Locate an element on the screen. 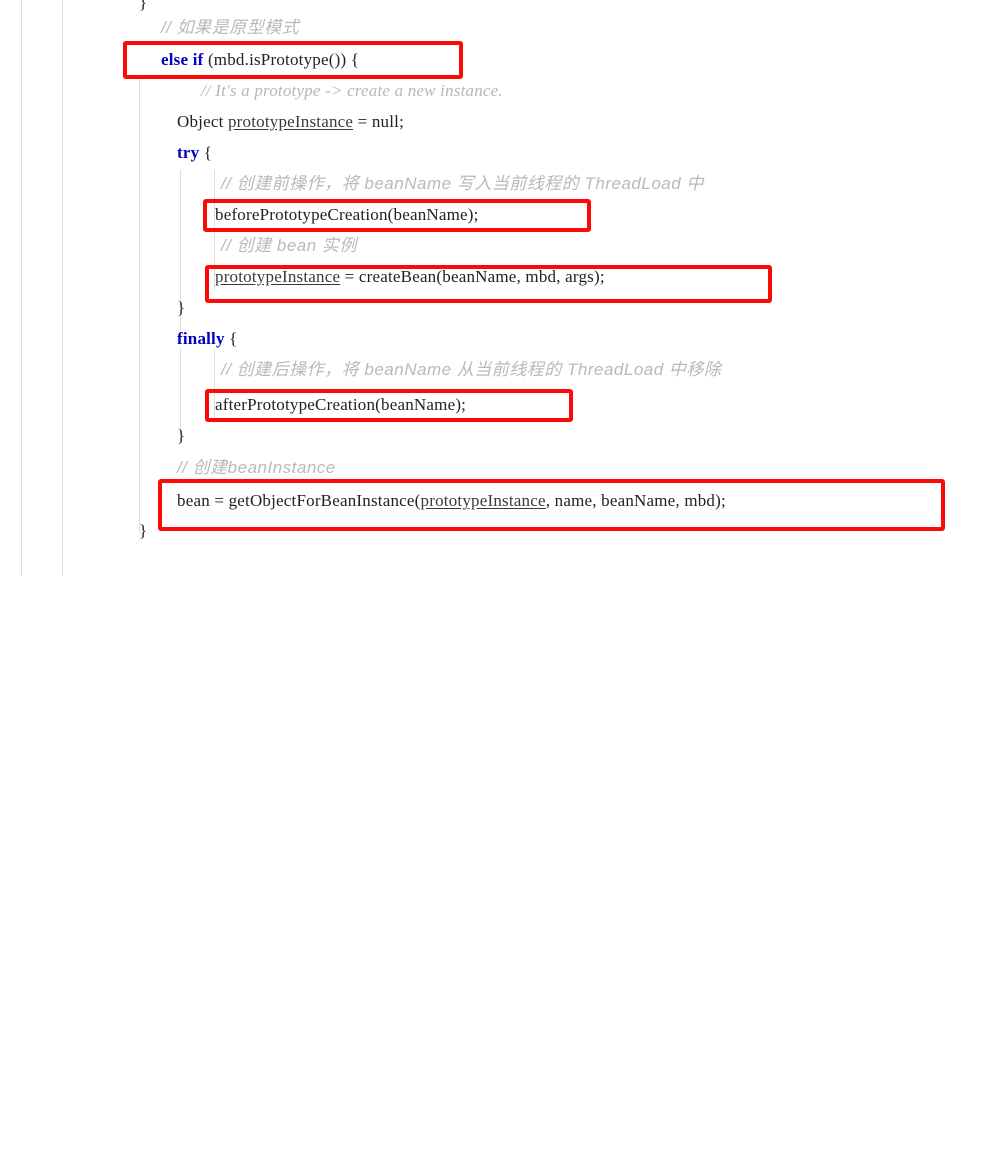 The width and height of the screenshot is (986, 1152). token-brace-open-finally: { is located at coordinates (233, 338).